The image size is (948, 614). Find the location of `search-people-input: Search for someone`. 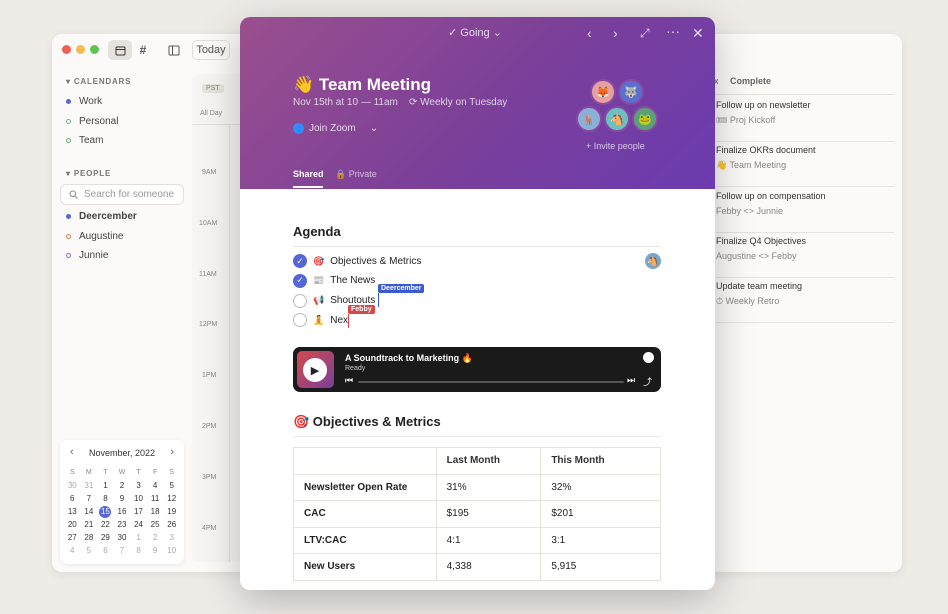

search-people-input: Search for someone is located at coordinates (122, 194).